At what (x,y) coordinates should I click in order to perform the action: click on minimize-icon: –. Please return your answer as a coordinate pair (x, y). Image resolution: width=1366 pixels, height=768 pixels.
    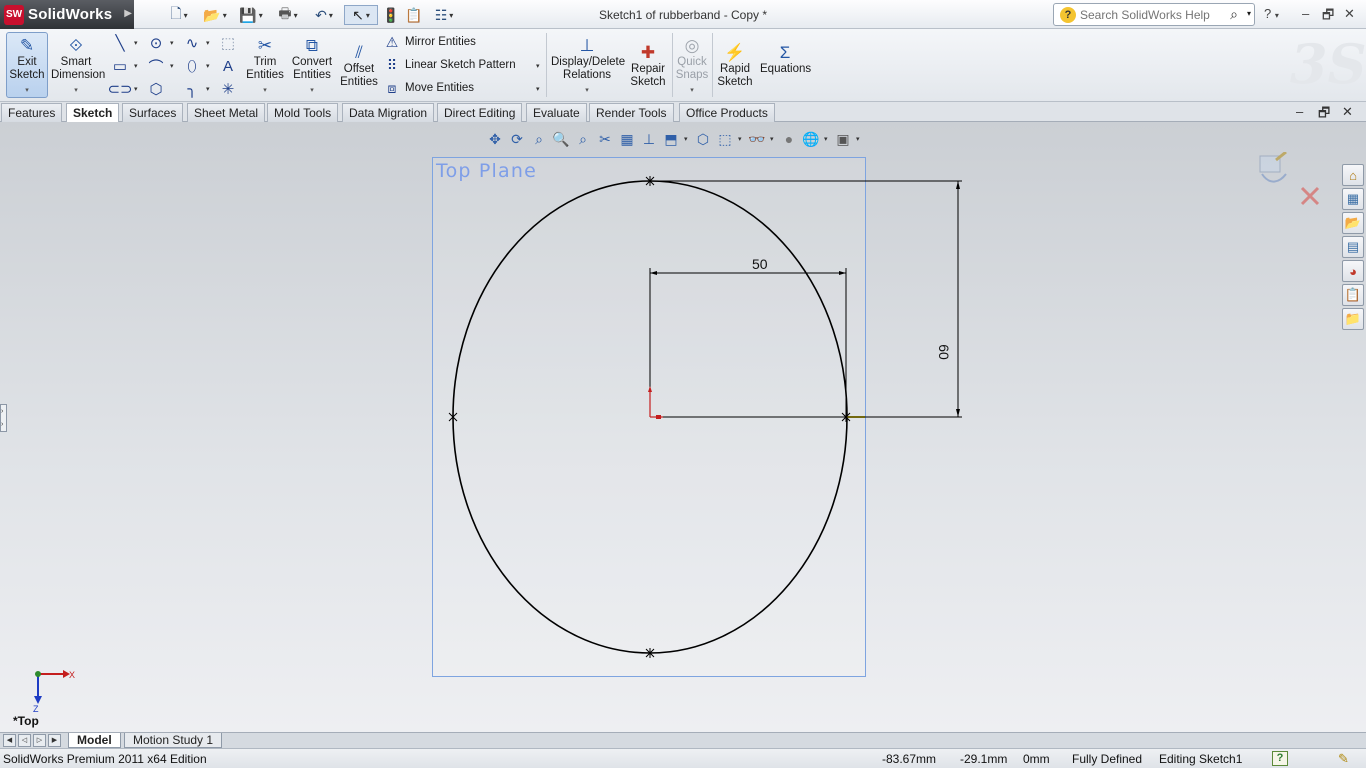
    Looking at the image, I should click on (1305, 13).